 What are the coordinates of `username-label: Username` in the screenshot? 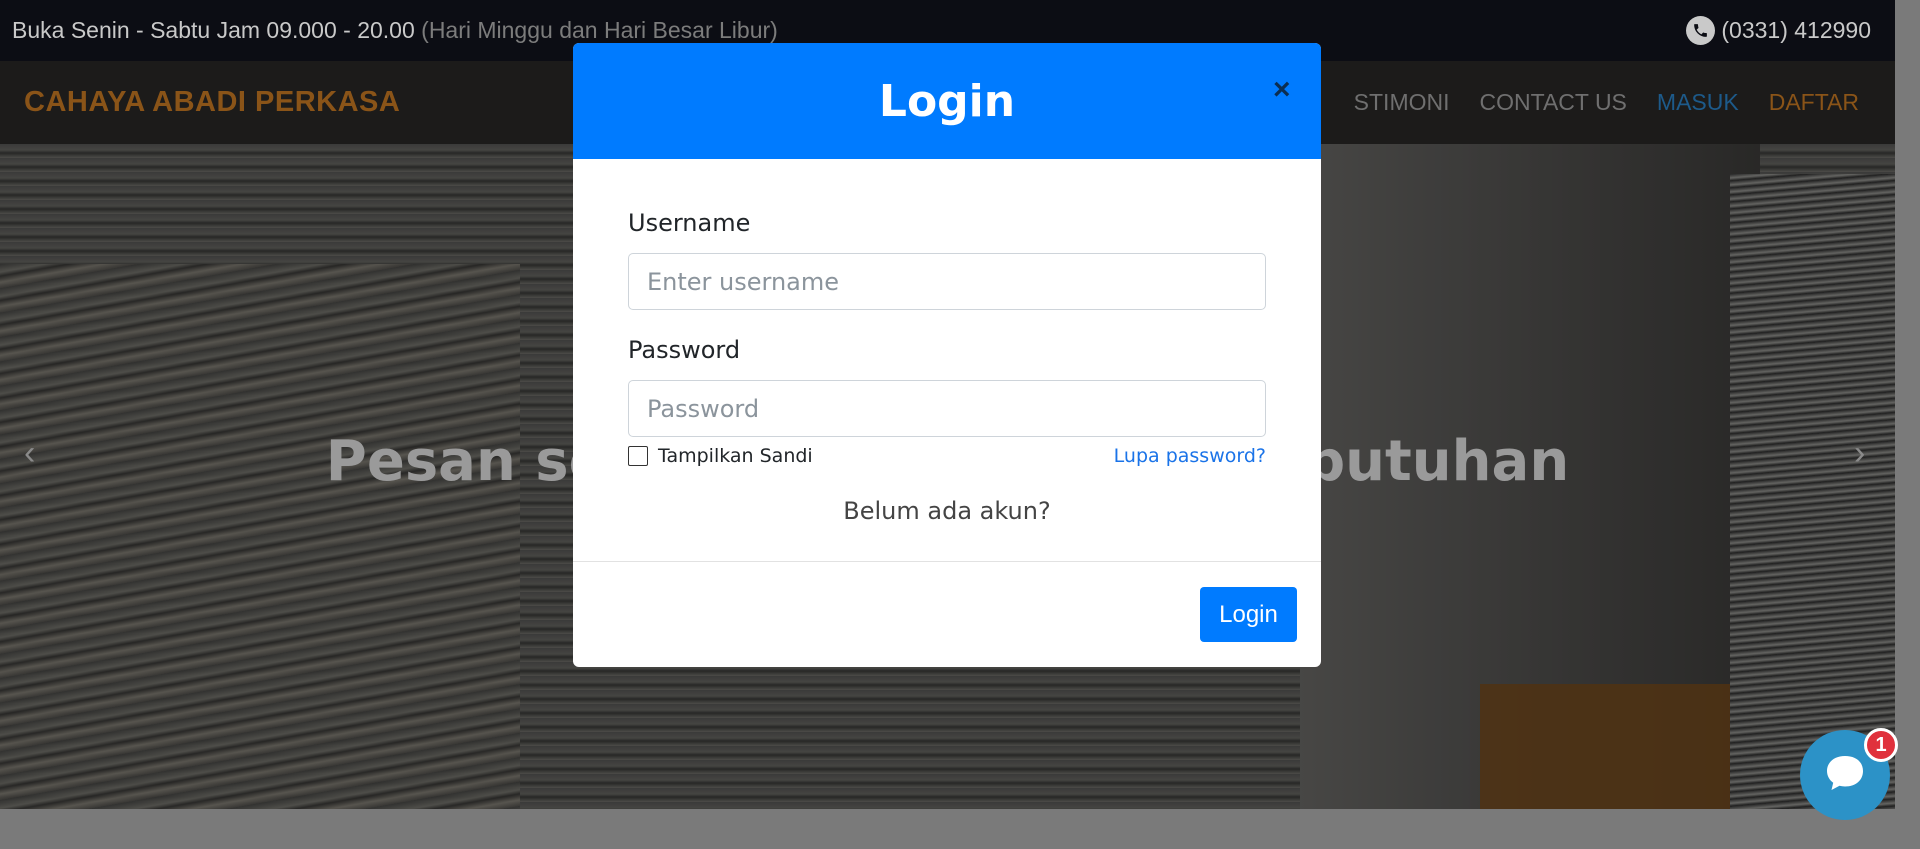 It's located at (689, 223).